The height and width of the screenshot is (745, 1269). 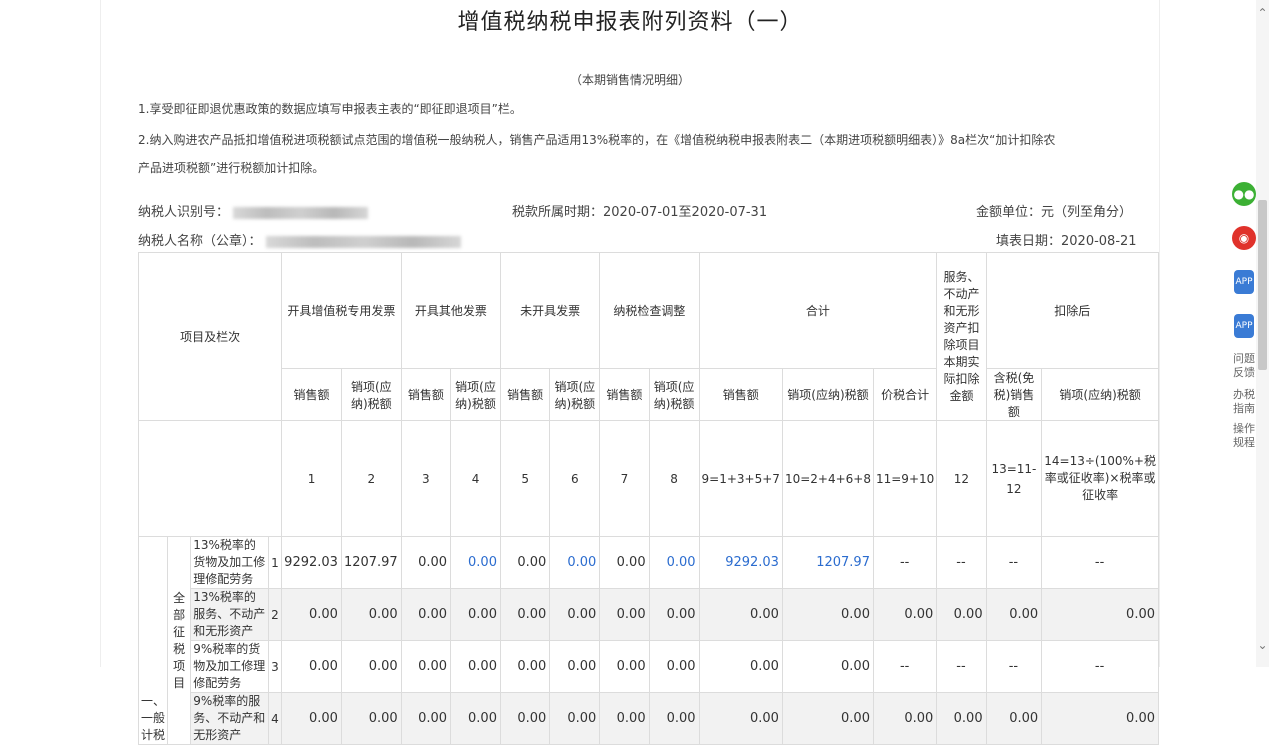 I want to click on group-inspection: 纳税检查调整, so click(x=649, y=310).